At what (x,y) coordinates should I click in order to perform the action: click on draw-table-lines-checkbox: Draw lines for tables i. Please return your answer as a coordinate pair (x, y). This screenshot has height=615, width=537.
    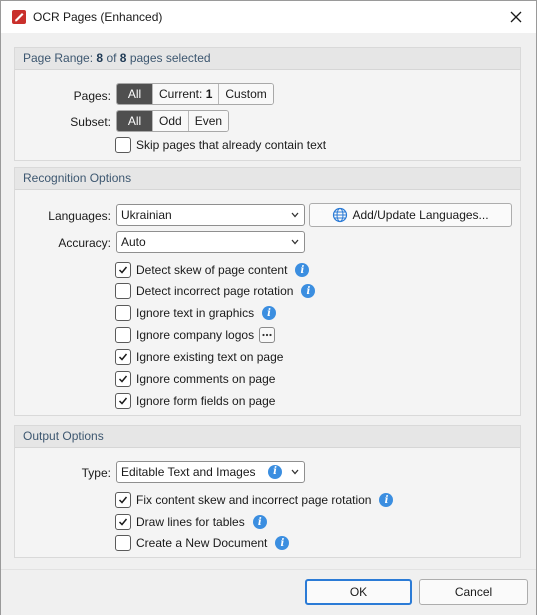
    Looking at the image, I should click on (191, 522).